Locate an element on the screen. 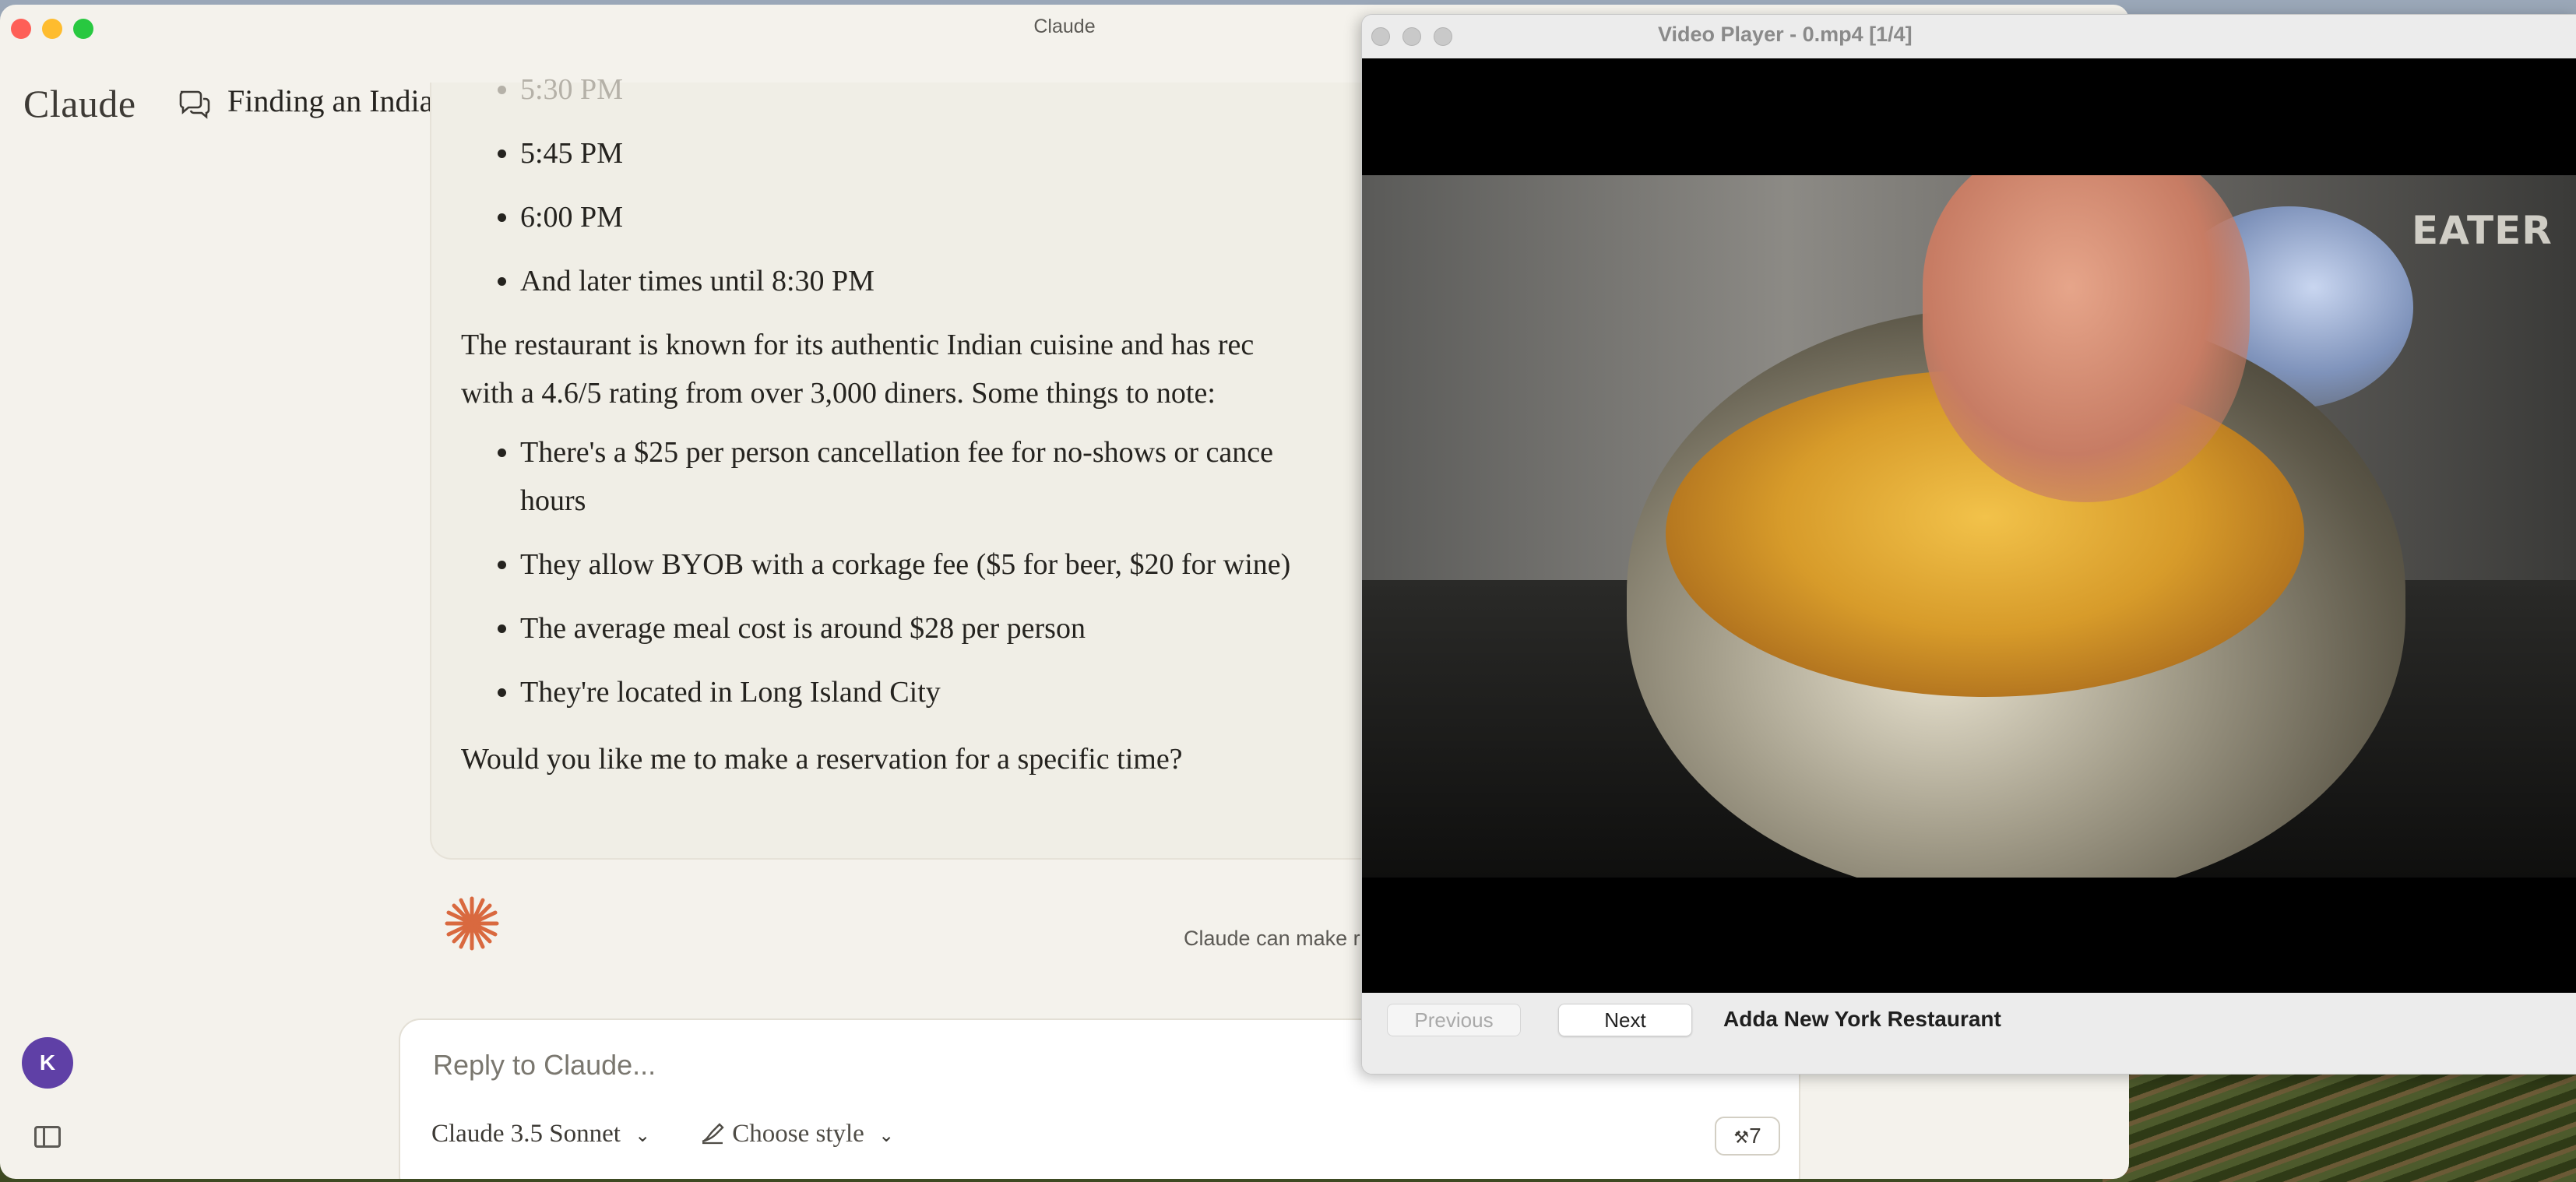  model-version: 3.5 Sonnet is located at coordinates (565, 1134).